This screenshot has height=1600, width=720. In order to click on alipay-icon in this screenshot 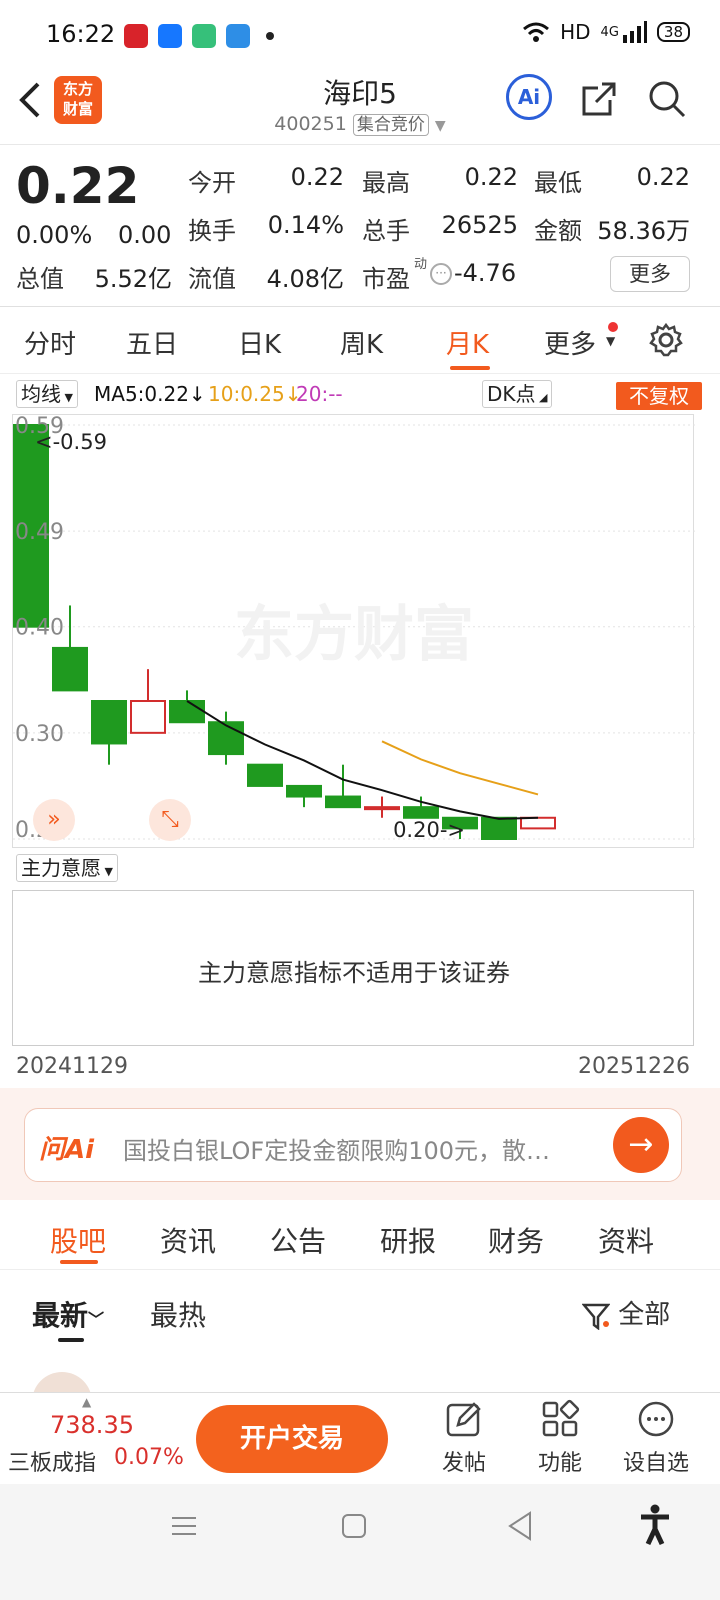, I will do `click(170, 36)`.